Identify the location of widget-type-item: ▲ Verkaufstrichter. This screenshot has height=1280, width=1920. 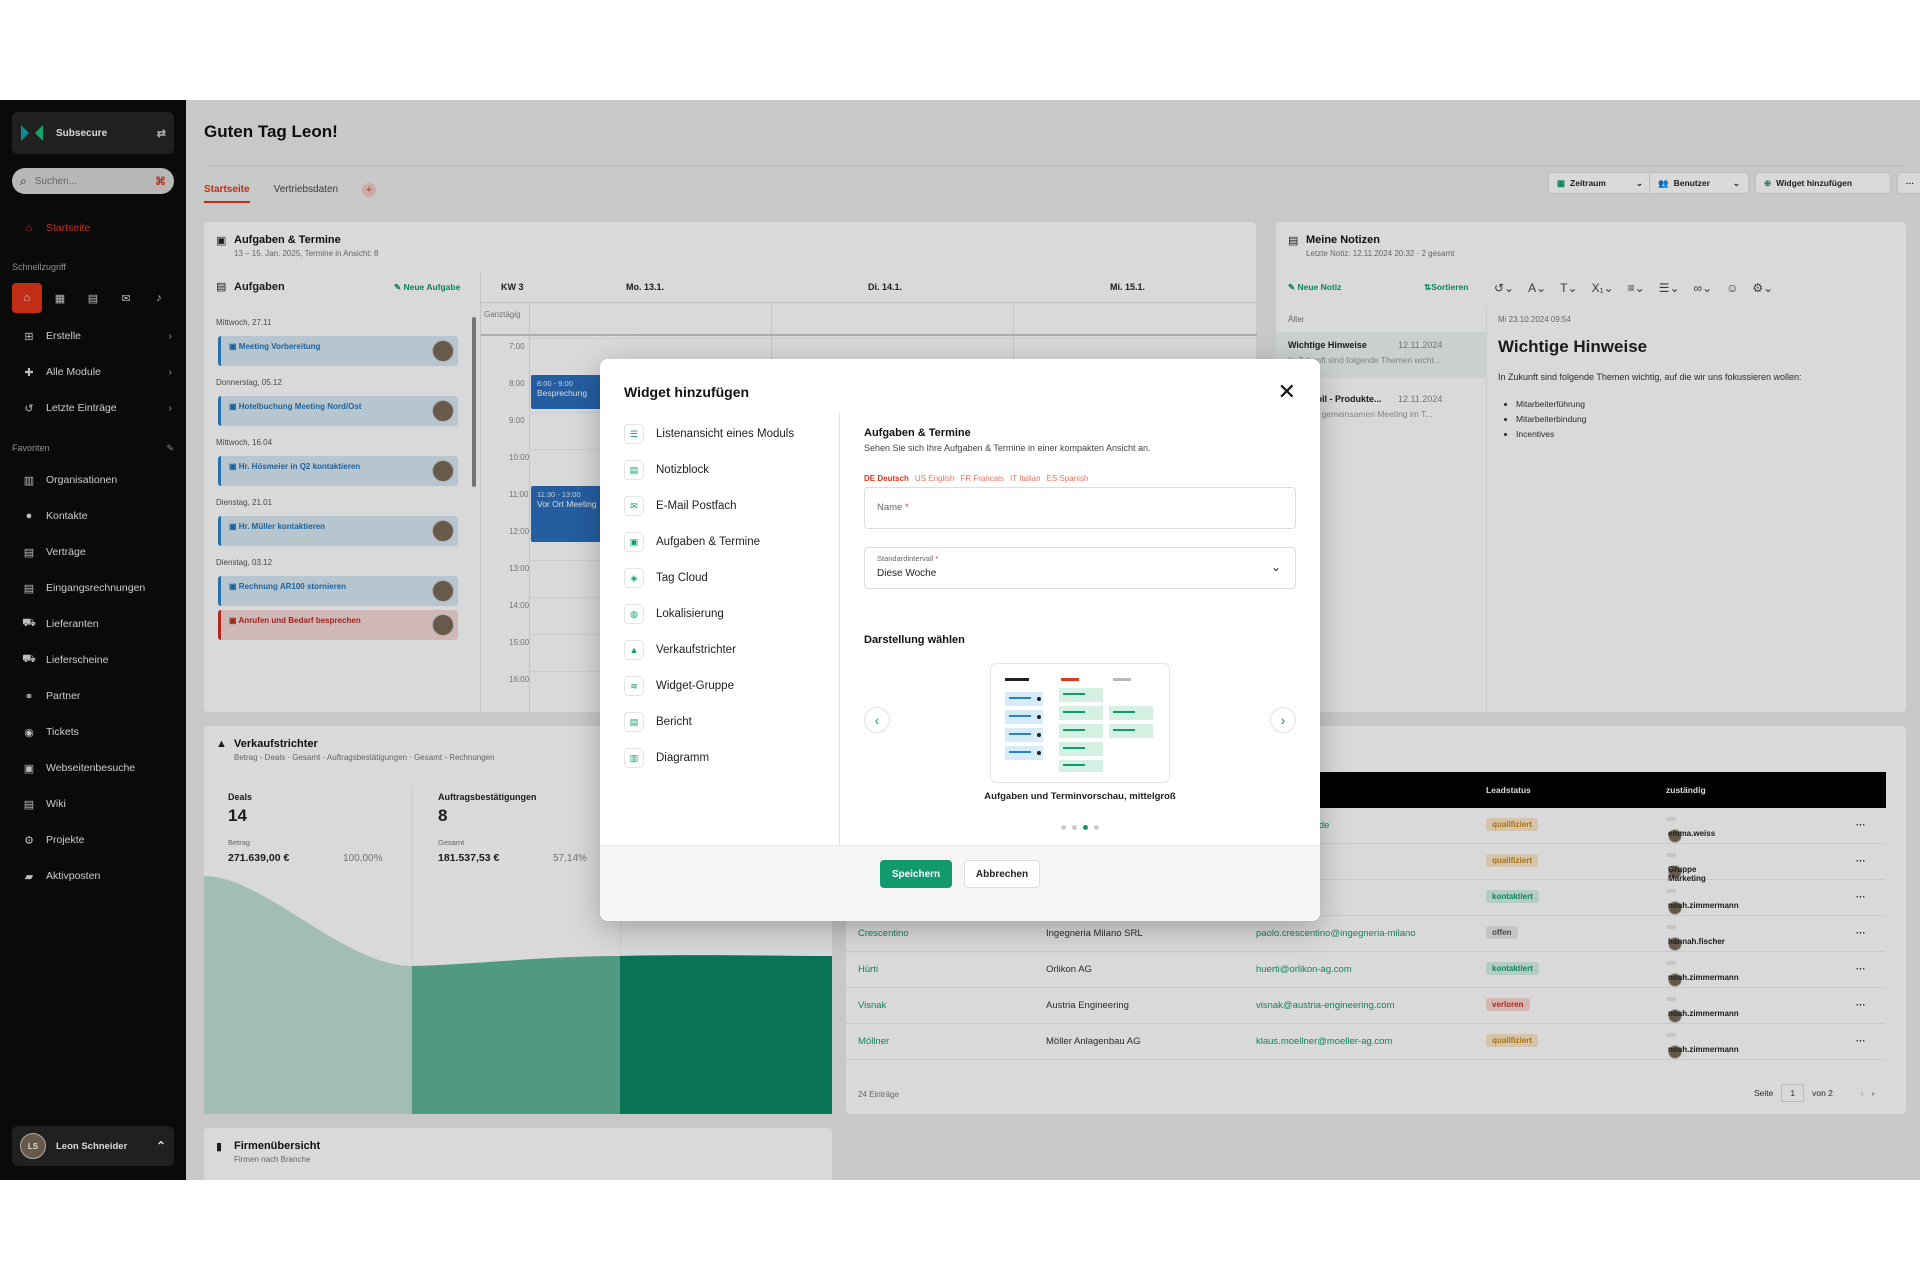
(680, 650).